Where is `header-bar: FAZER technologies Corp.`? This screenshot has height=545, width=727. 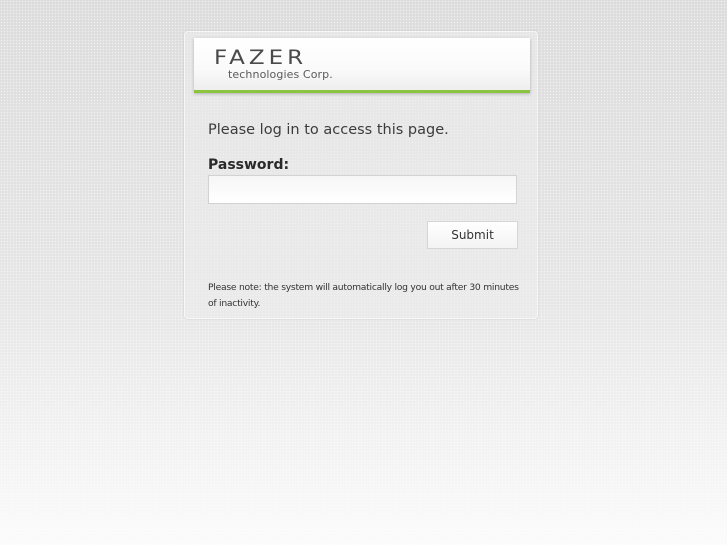
header-bar: FAZER technologies Corp. is located at coordinates (362, 65).